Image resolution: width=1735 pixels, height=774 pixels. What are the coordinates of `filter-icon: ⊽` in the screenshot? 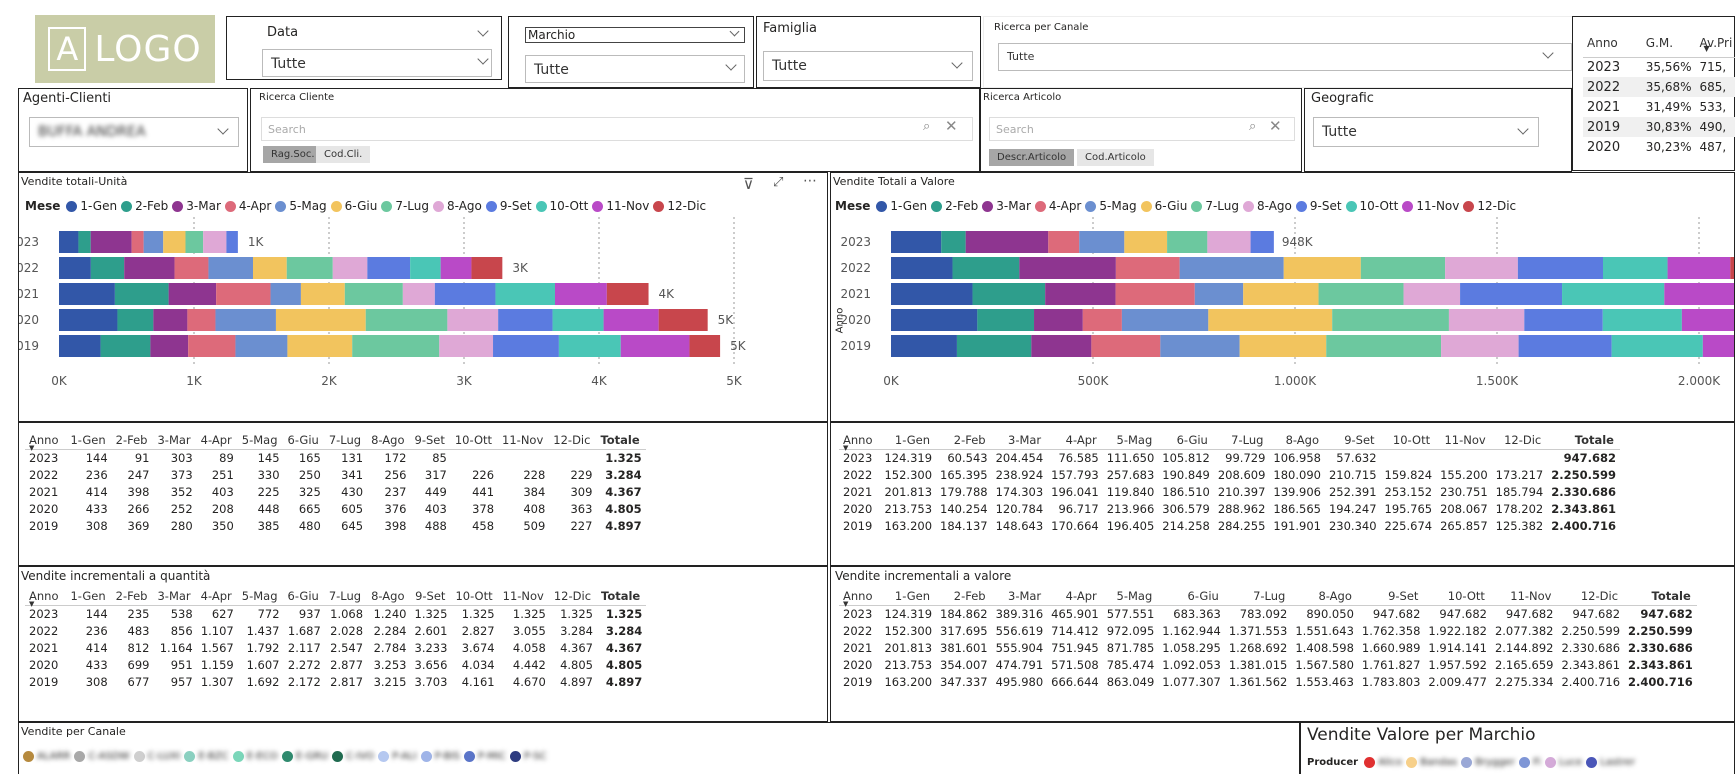 It's located at (748, 184).